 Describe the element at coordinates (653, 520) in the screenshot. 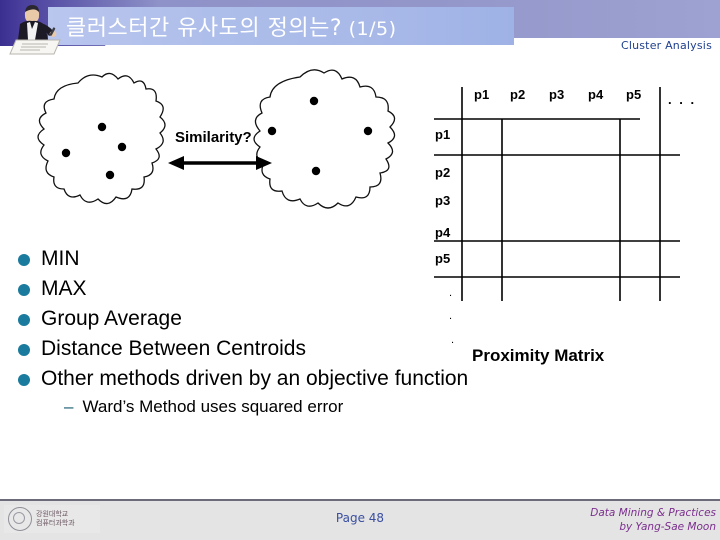

I see `course-credit: Data Mining & Practices by Yang-Sae Moon` at that location.